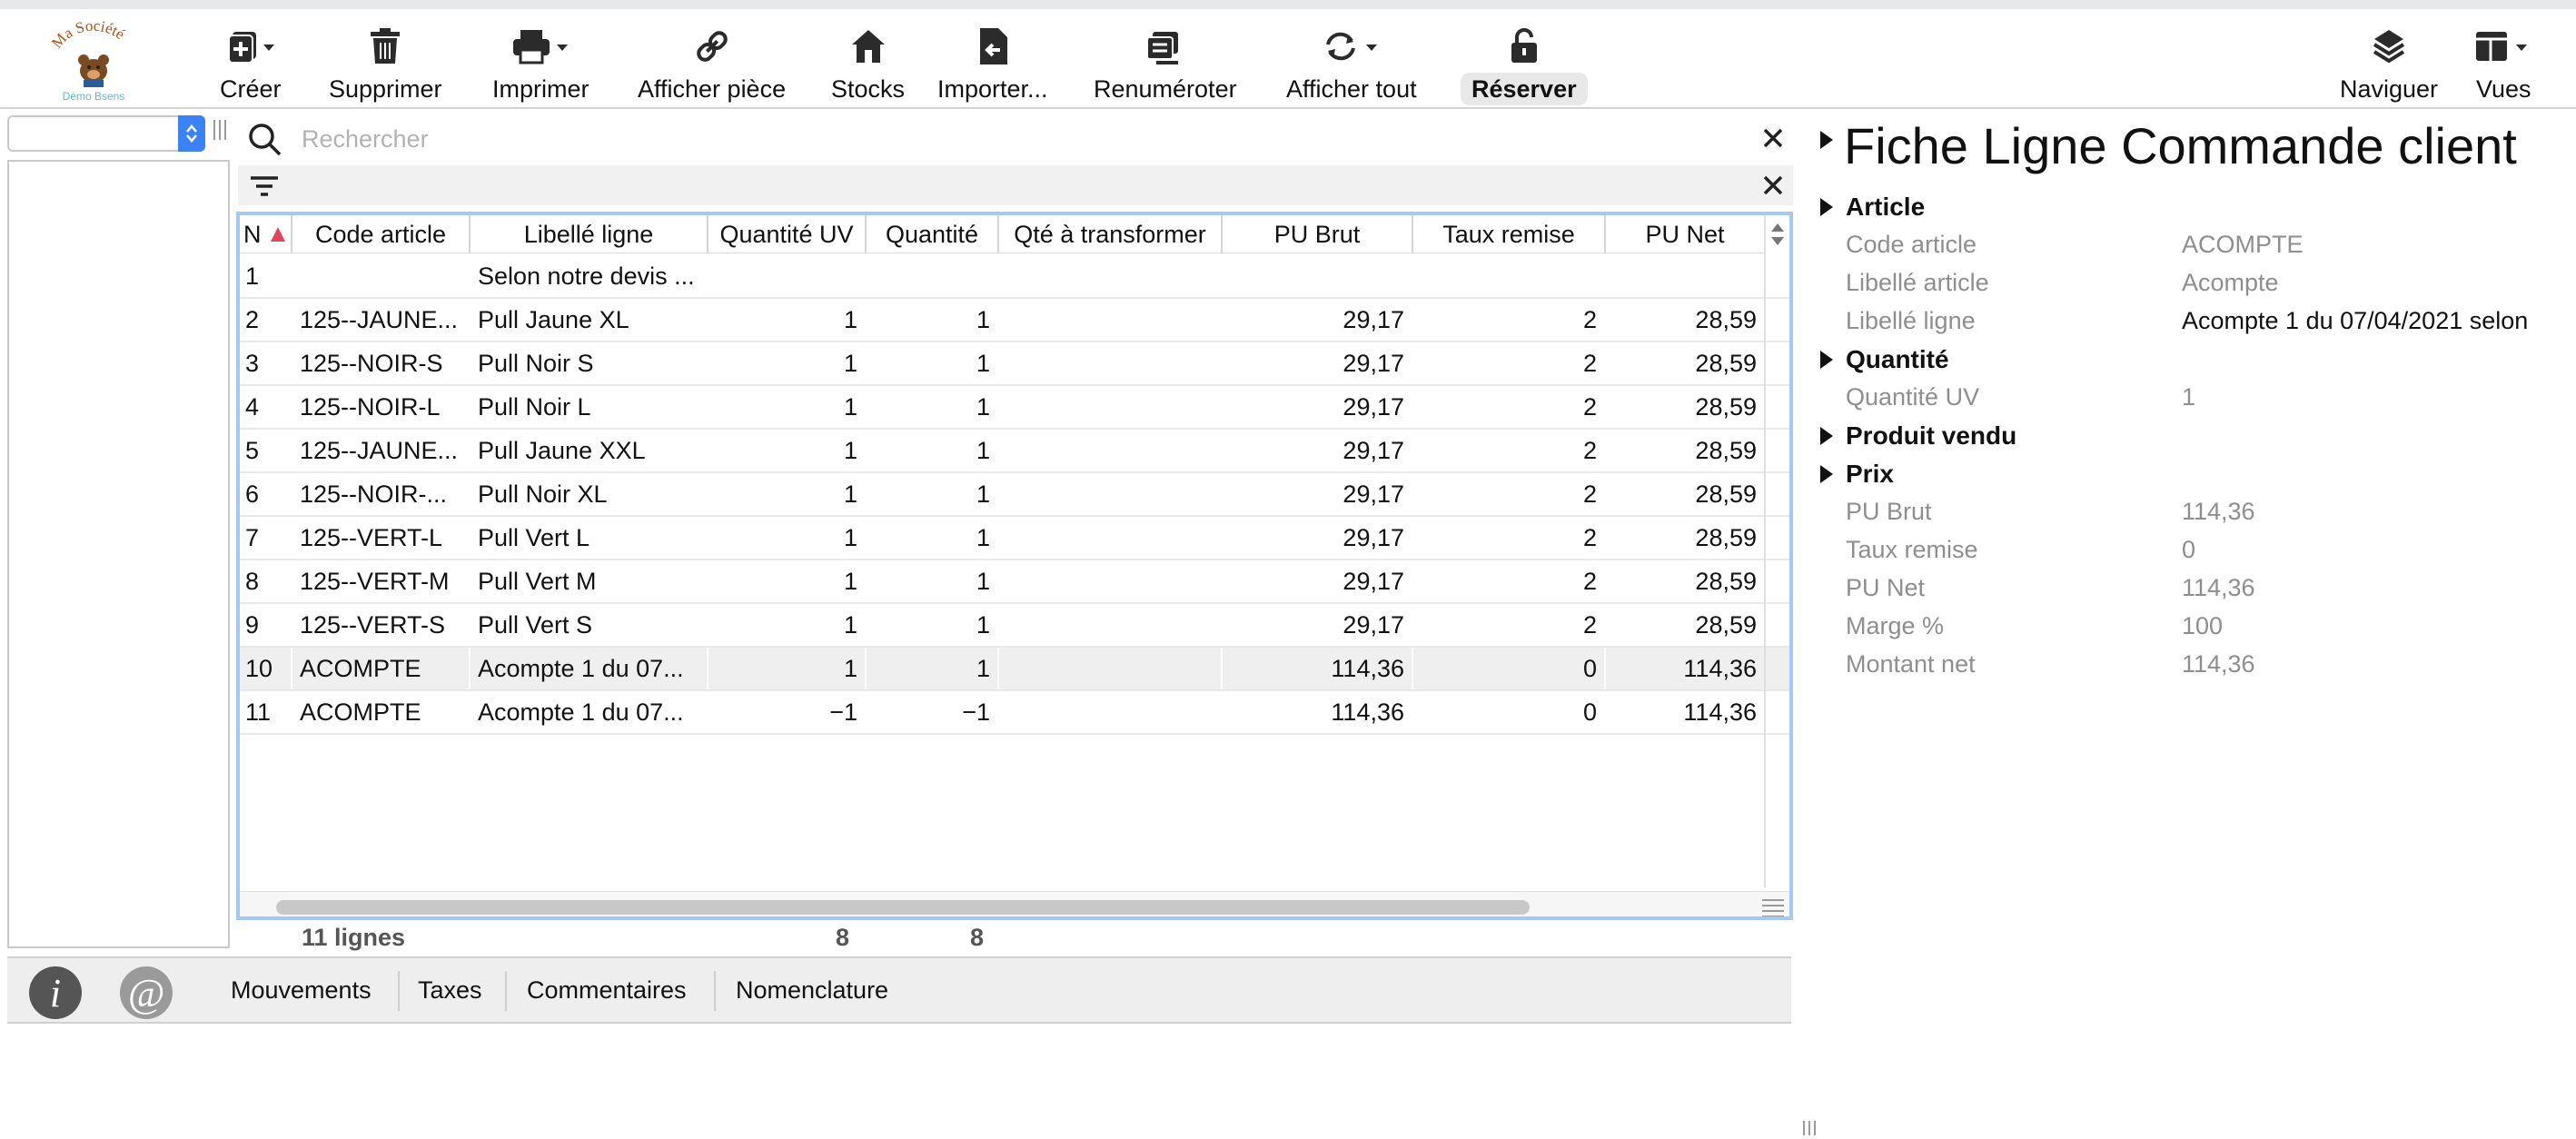  I want to click on taux-remise-value: 0, so click(2189, 549).